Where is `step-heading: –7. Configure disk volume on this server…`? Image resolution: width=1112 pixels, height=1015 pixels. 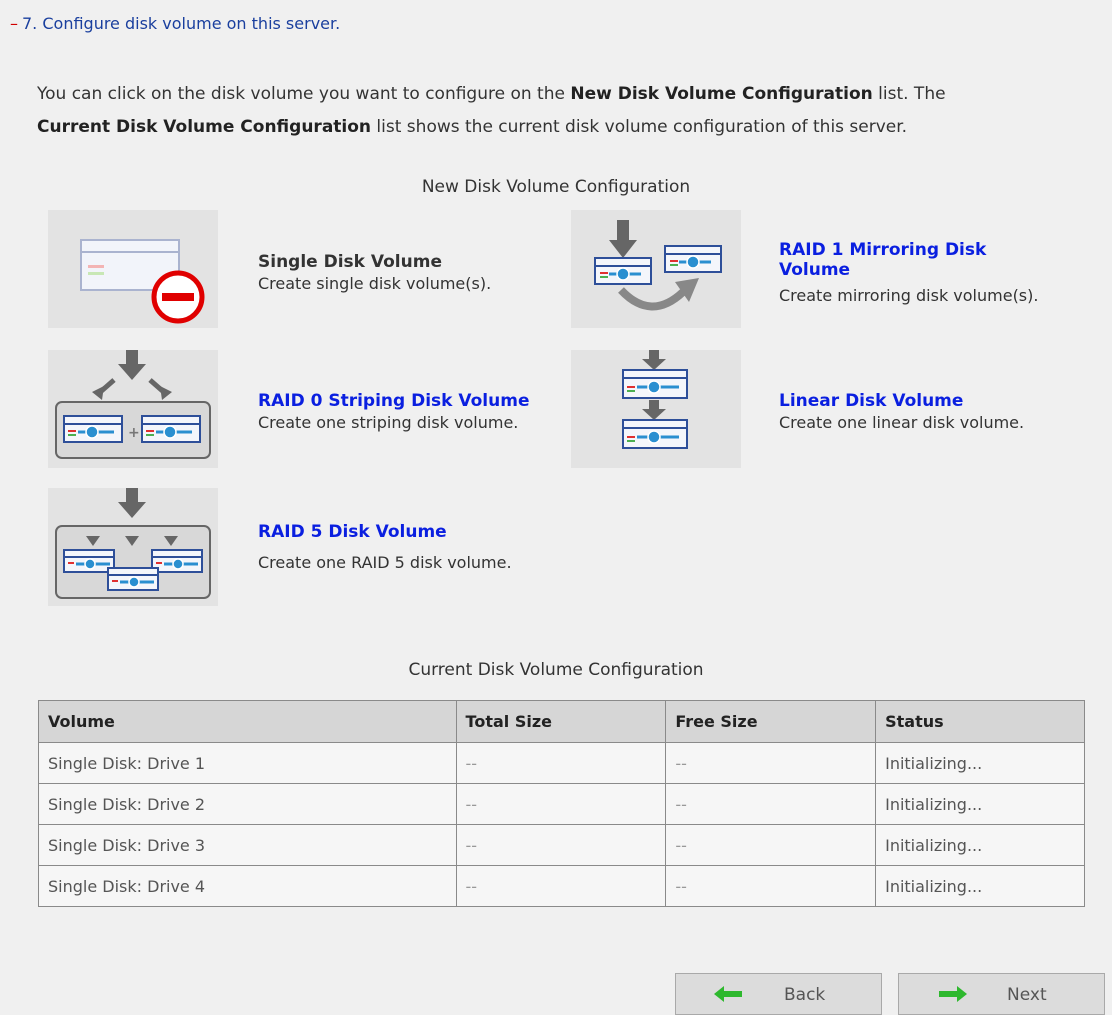 step-heading: –7. Configure disk volume on this server… is located at coordinates (175, 23).